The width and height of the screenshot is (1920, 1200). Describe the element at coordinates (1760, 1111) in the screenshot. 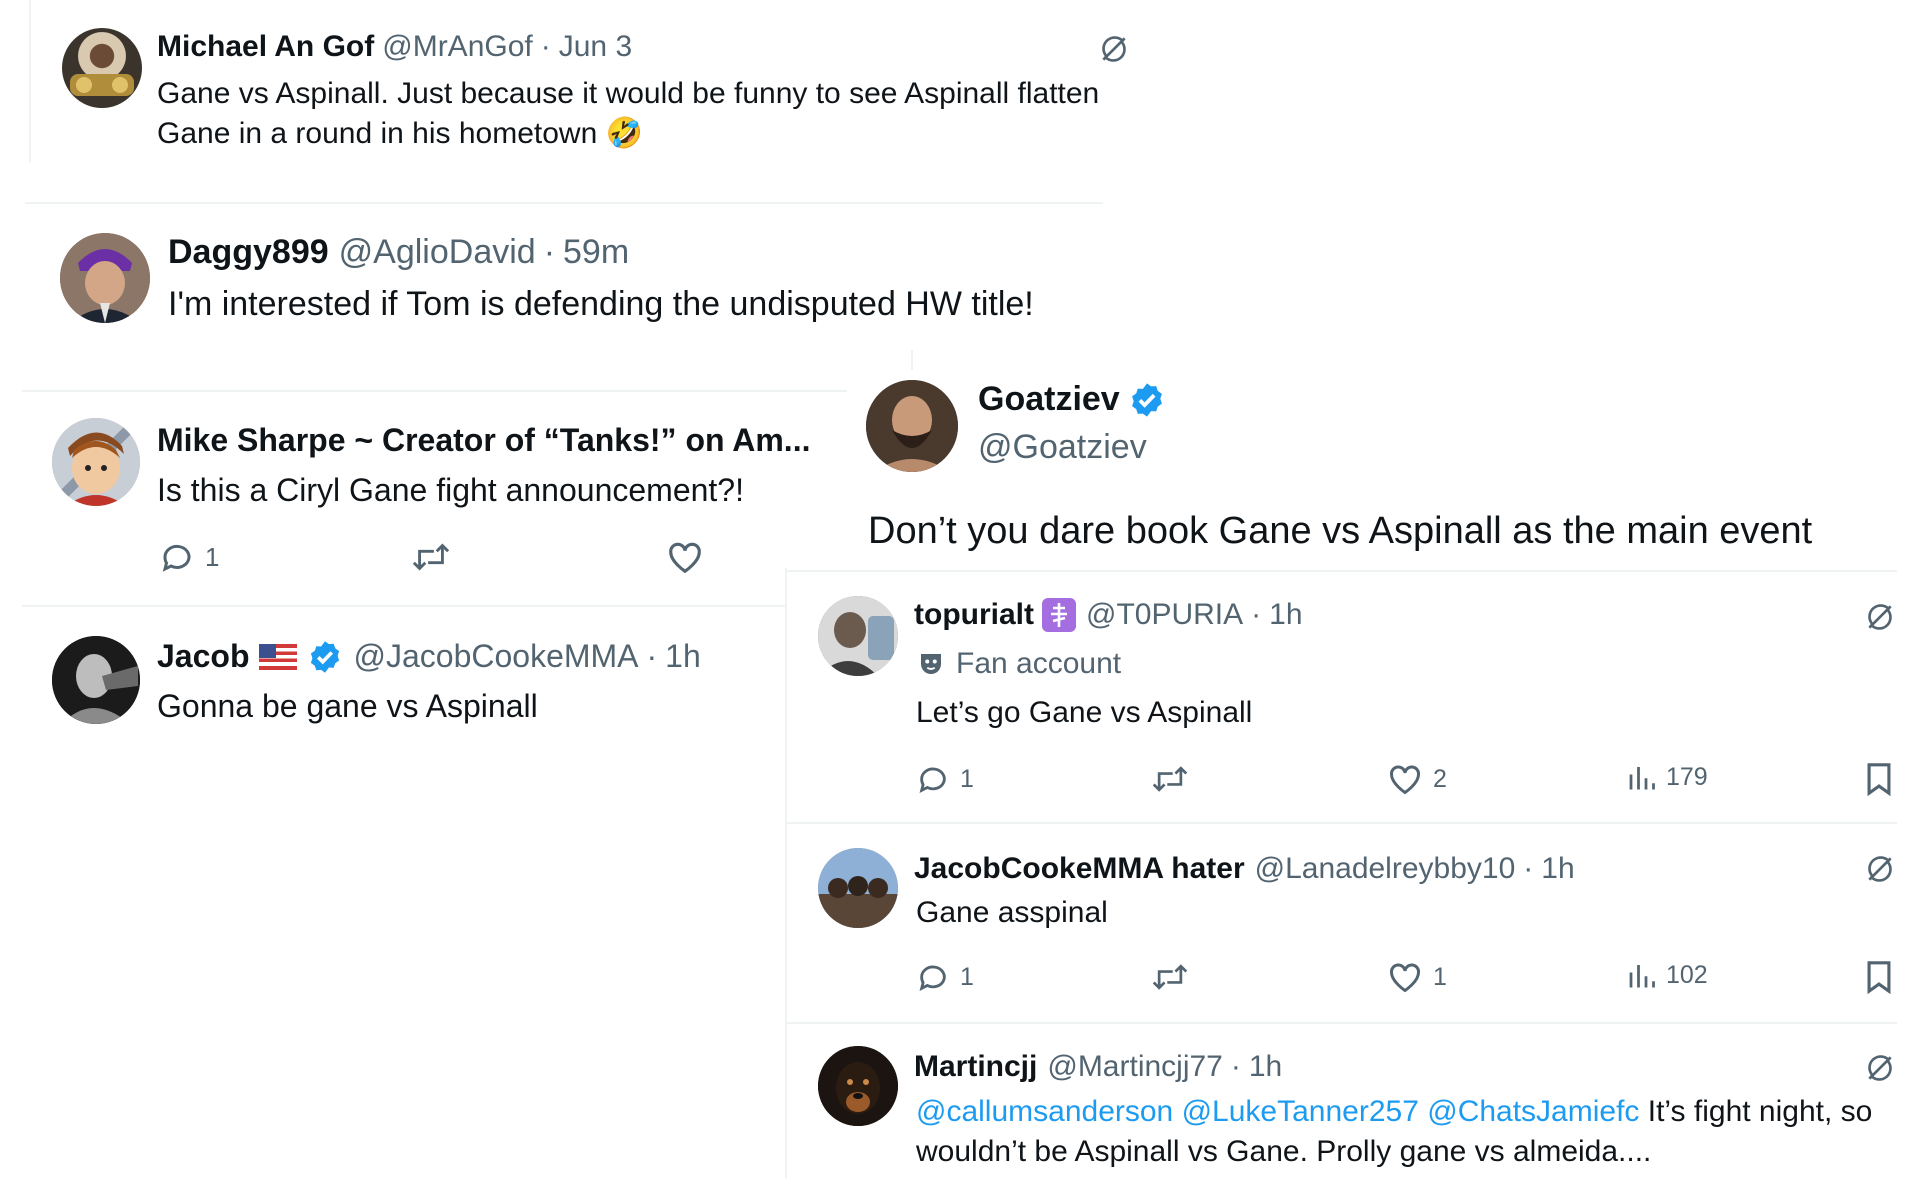

I see `post-text-part: It’s fight night, so` at that location.